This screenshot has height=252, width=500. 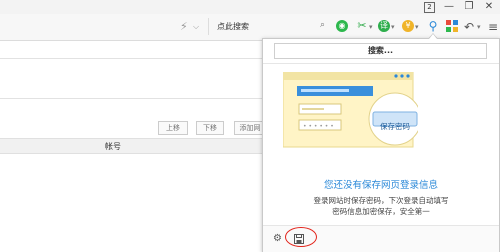 What do you see at coordinates (469, 27) in the screenshot?
I see `undo-icon: ↶` at bounding box center [469, 27].